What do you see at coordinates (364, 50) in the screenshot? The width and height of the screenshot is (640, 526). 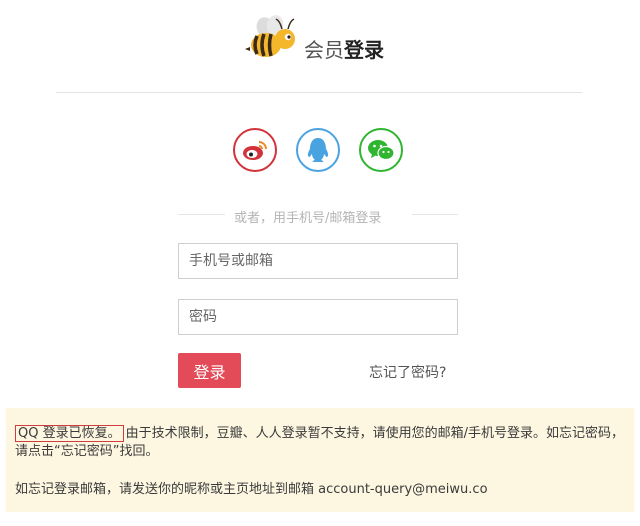 I see `title-main: 登录` at bounding box center [364, 50].